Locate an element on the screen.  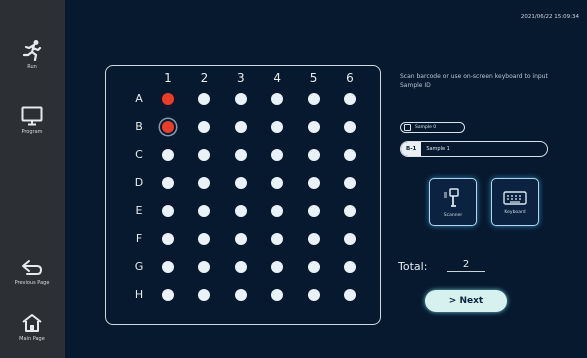
monitor-icon is located at coordinates (32, 115).